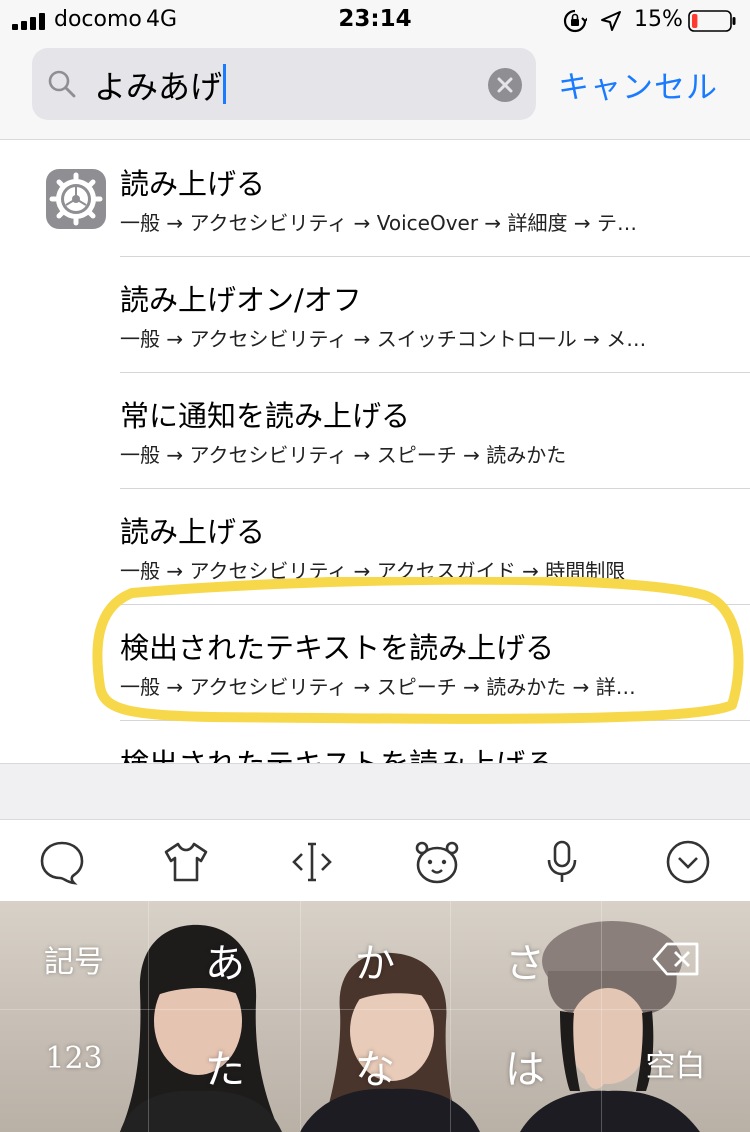 The image size is (750, 1132). Describe the element at coordinates (712, 21) in the screenshot. I see `battery-icon` at that location.